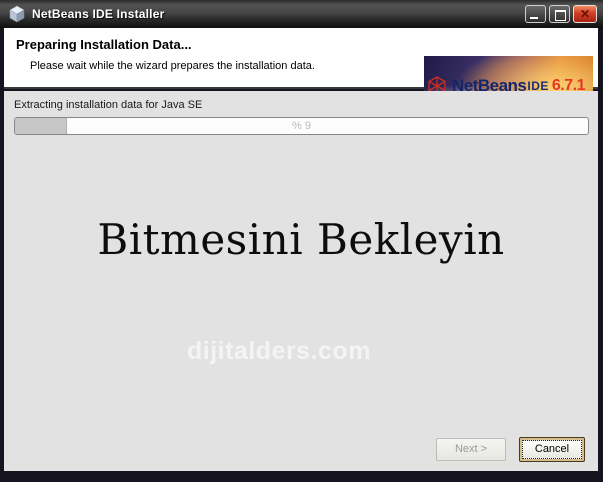 This screenshot has width=603, height=482. I want to click on progress-bar: % 9, so click(301, 126).